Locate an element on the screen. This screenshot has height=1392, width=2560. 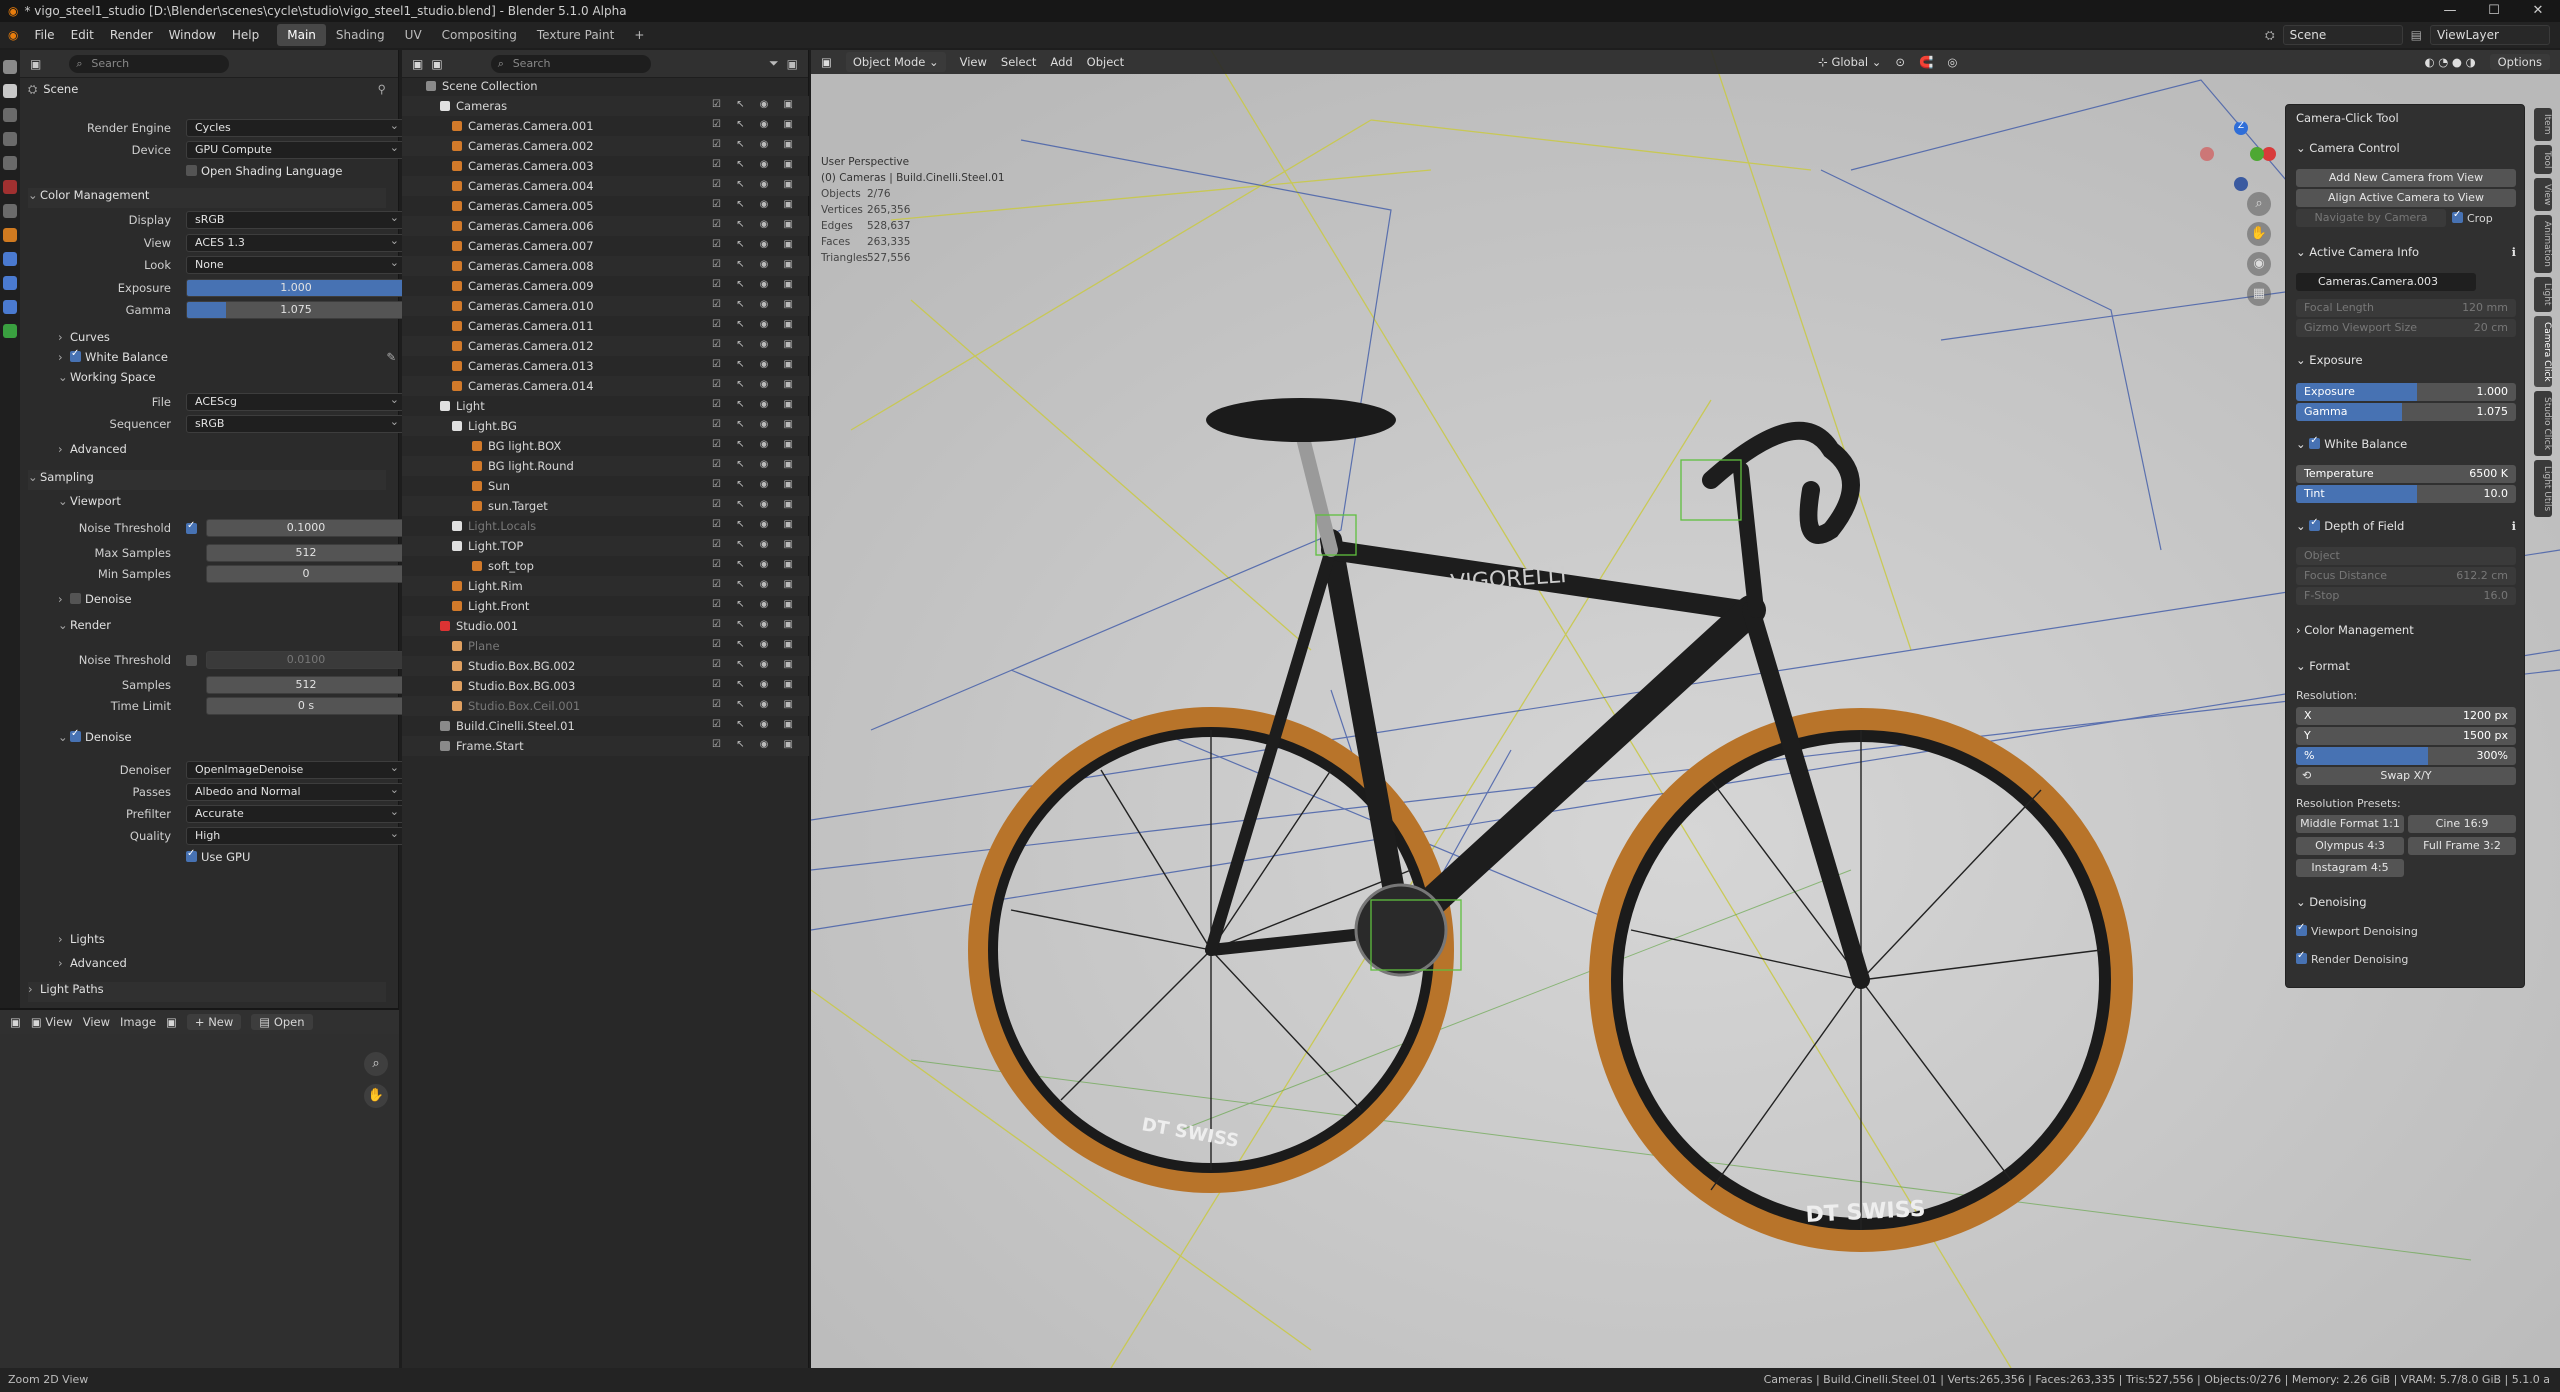
render-denoising-checkbox: Render Denoising is located at coordinates (2406, 960).